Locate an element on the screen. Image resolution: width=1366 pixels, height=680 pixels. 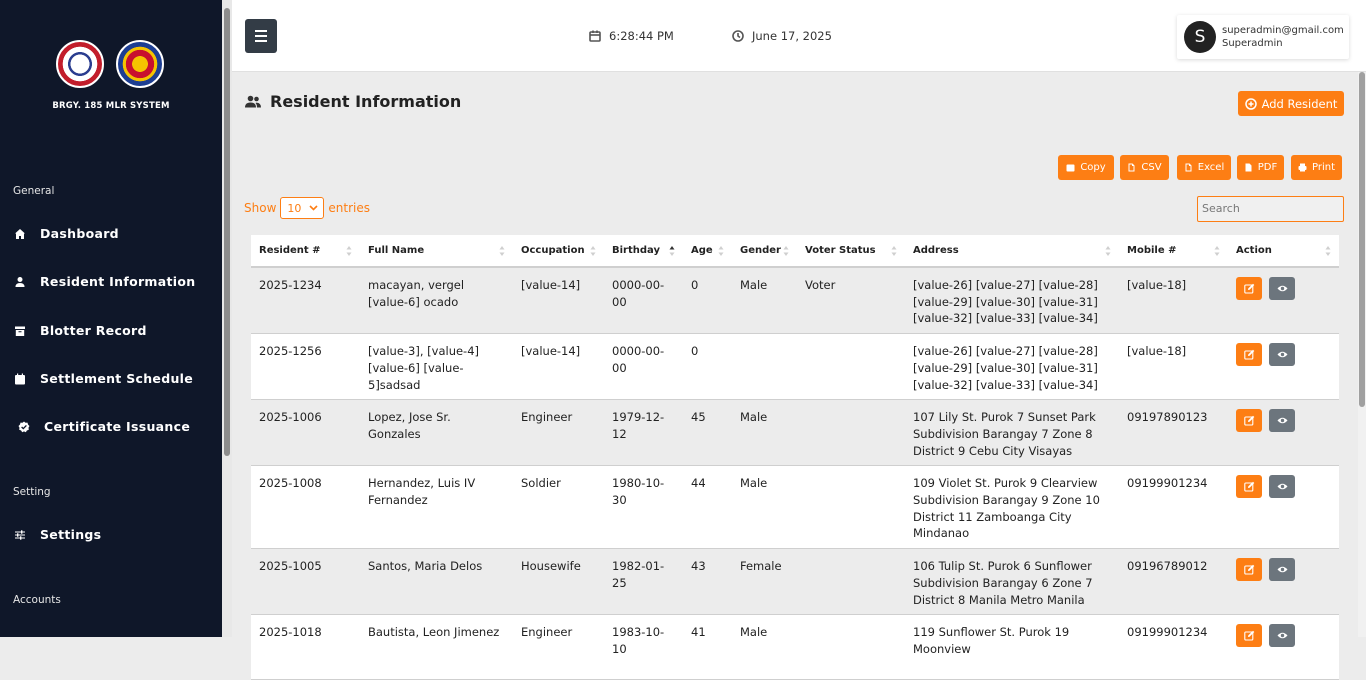
user-email: superadmin@gmail.com is located at coordinates (1283, 30).